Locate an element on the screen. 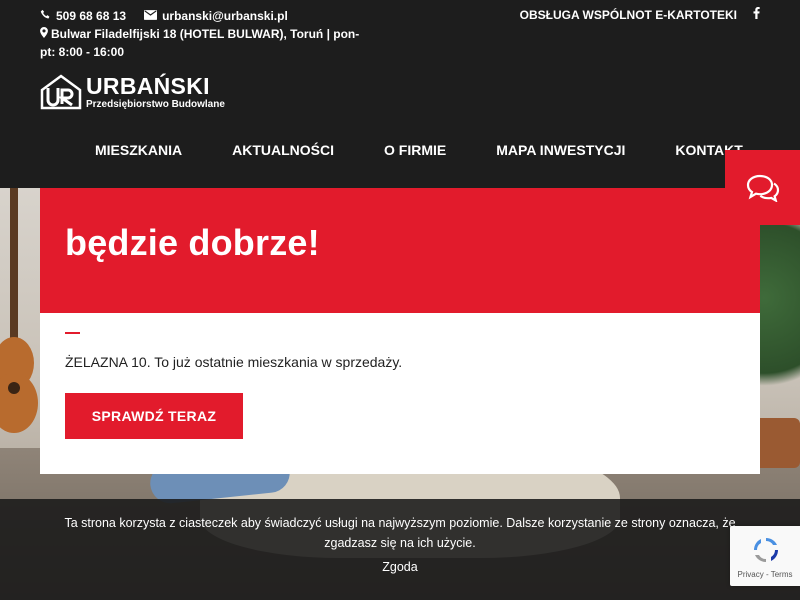 This screenshot has height=600, width=800. logo-house-icon is located at coordinates (61, 92).